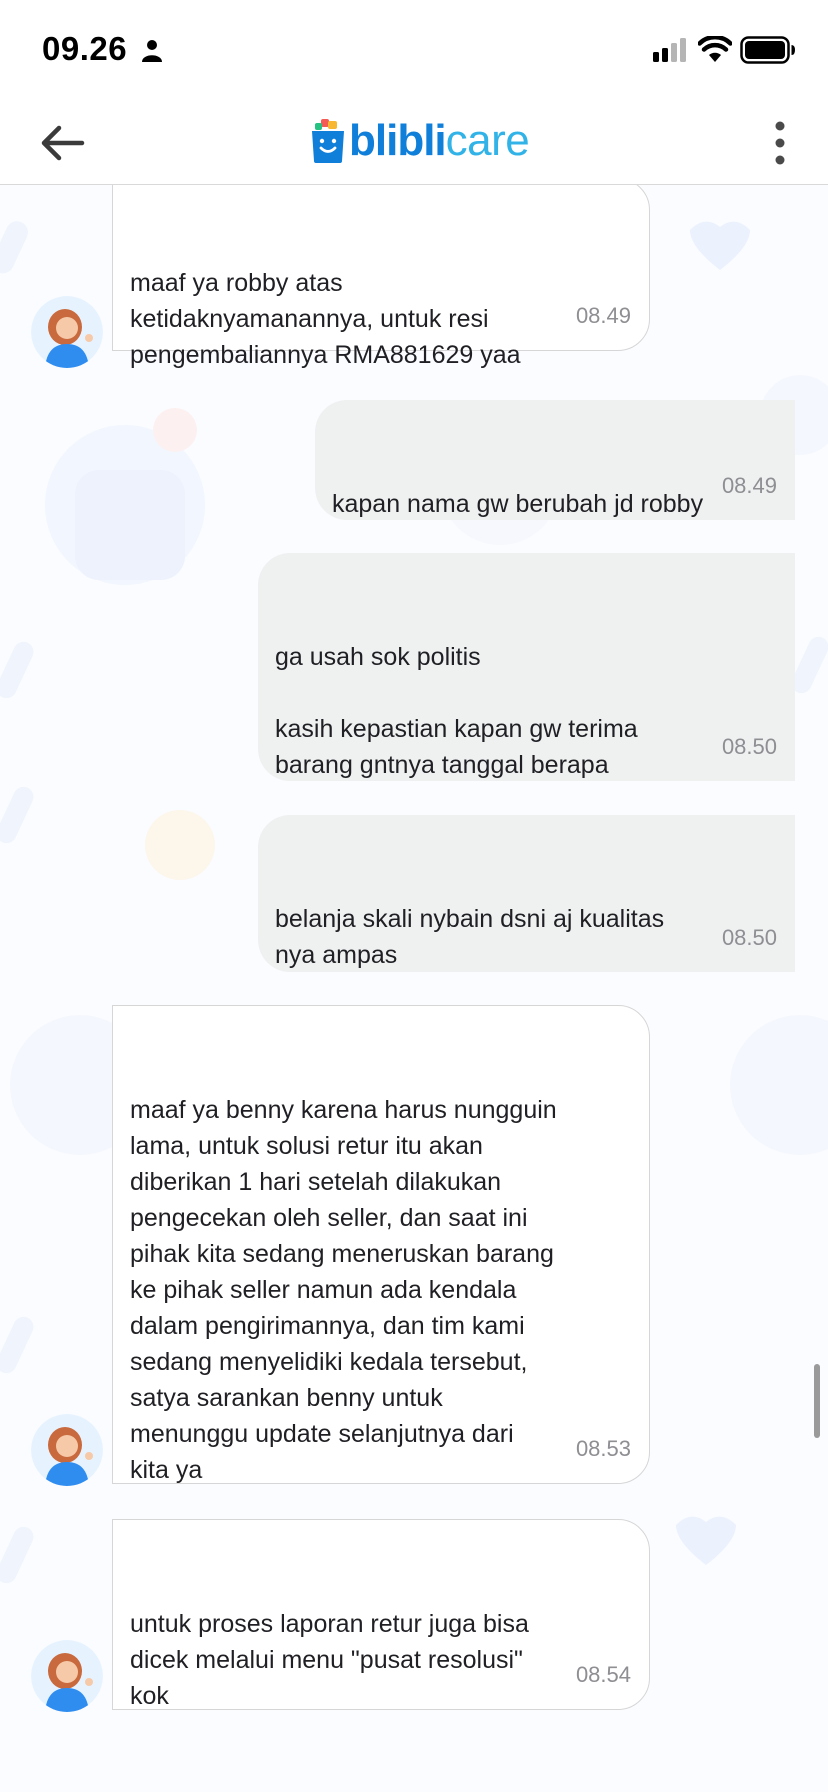 The width and height of the screenshot is (828, 1792). I want to click on more-vertical-icon, so click(780, 143).